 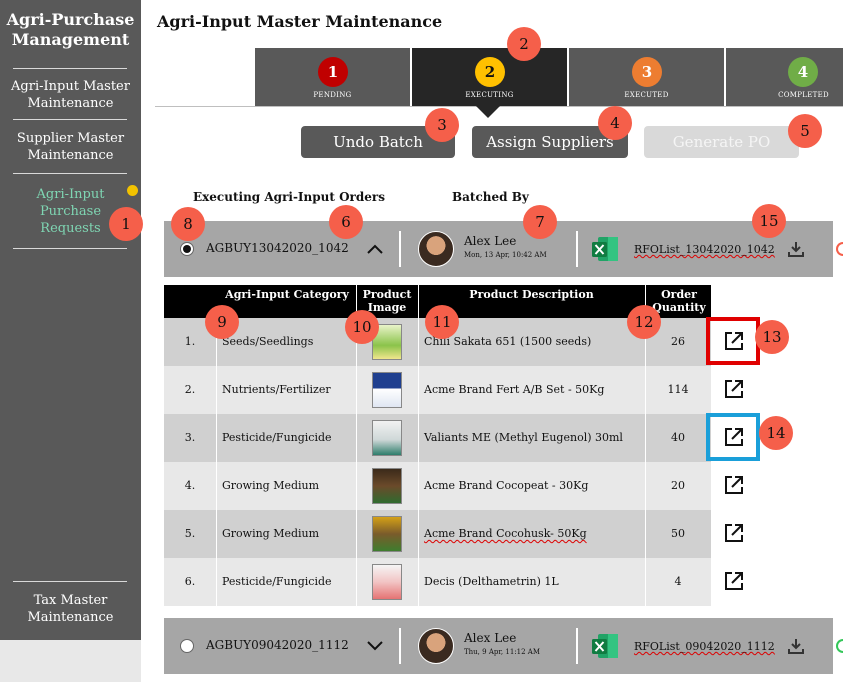 I want to click on row-number: 4., so click(x=190, y=485).